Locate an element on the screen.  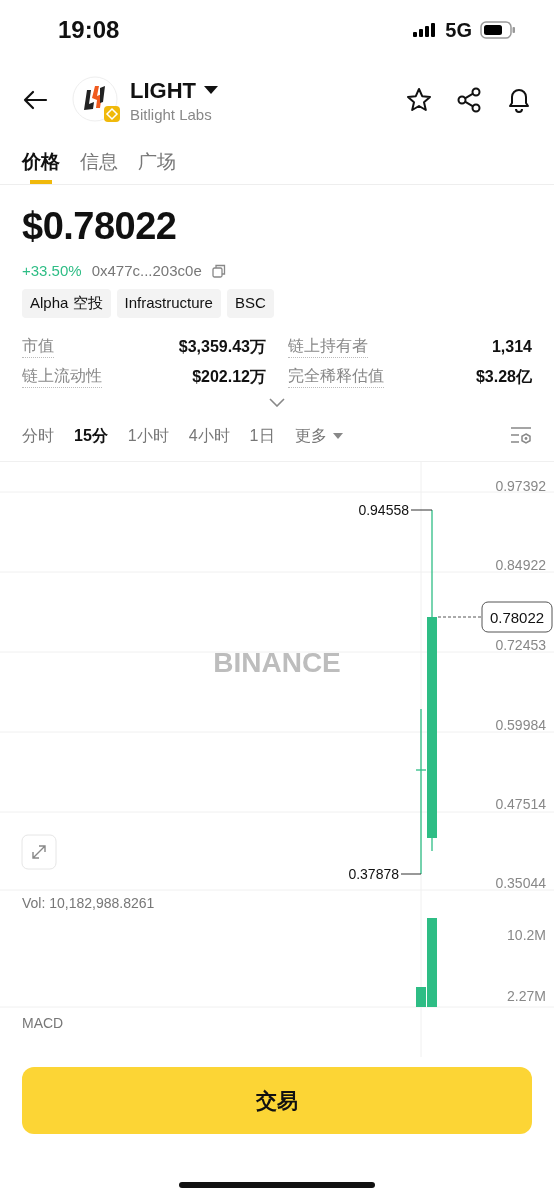
stat-value: 1,314 is located at coordinates (511, 347).